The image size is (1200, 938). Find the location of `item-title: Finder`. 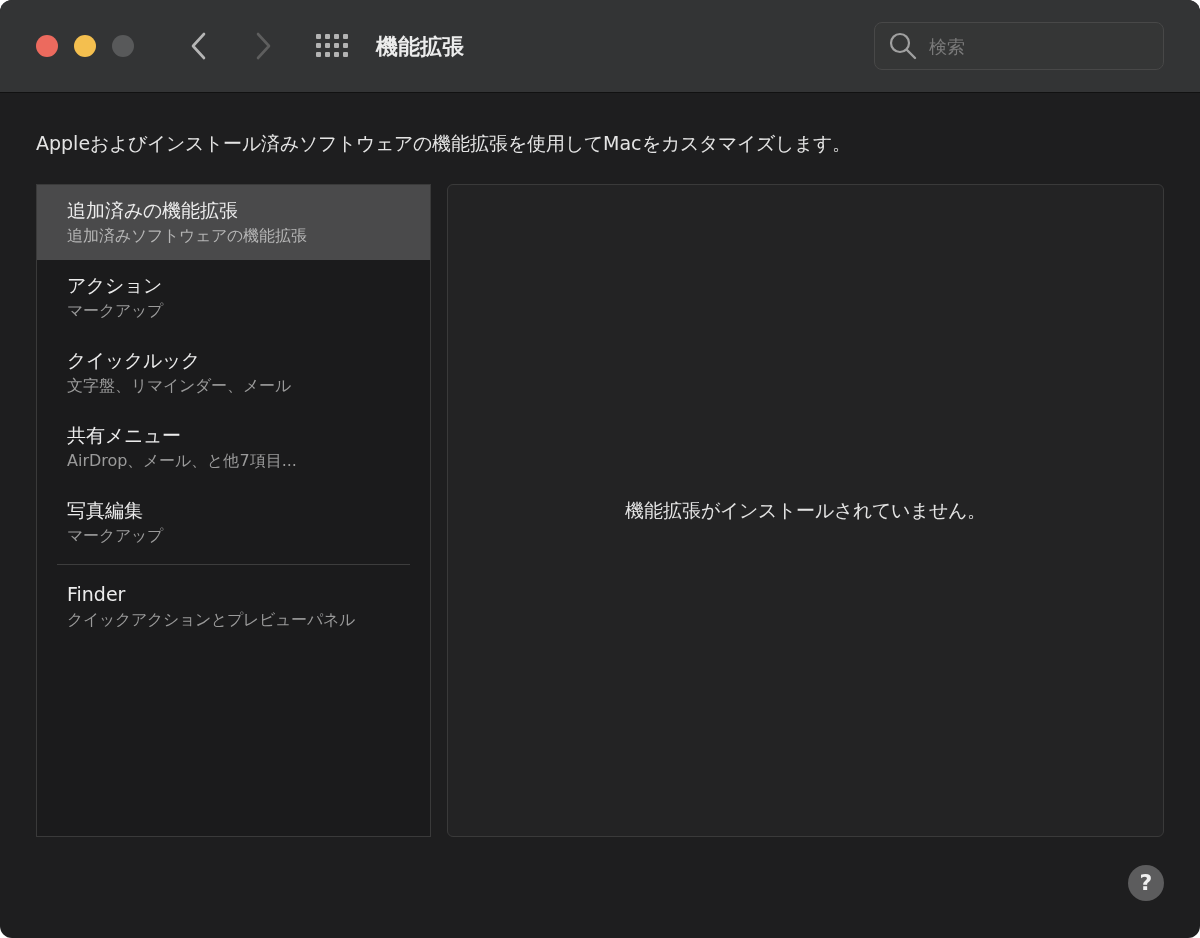

item-title: Finder is located at coordinates (97, 594).